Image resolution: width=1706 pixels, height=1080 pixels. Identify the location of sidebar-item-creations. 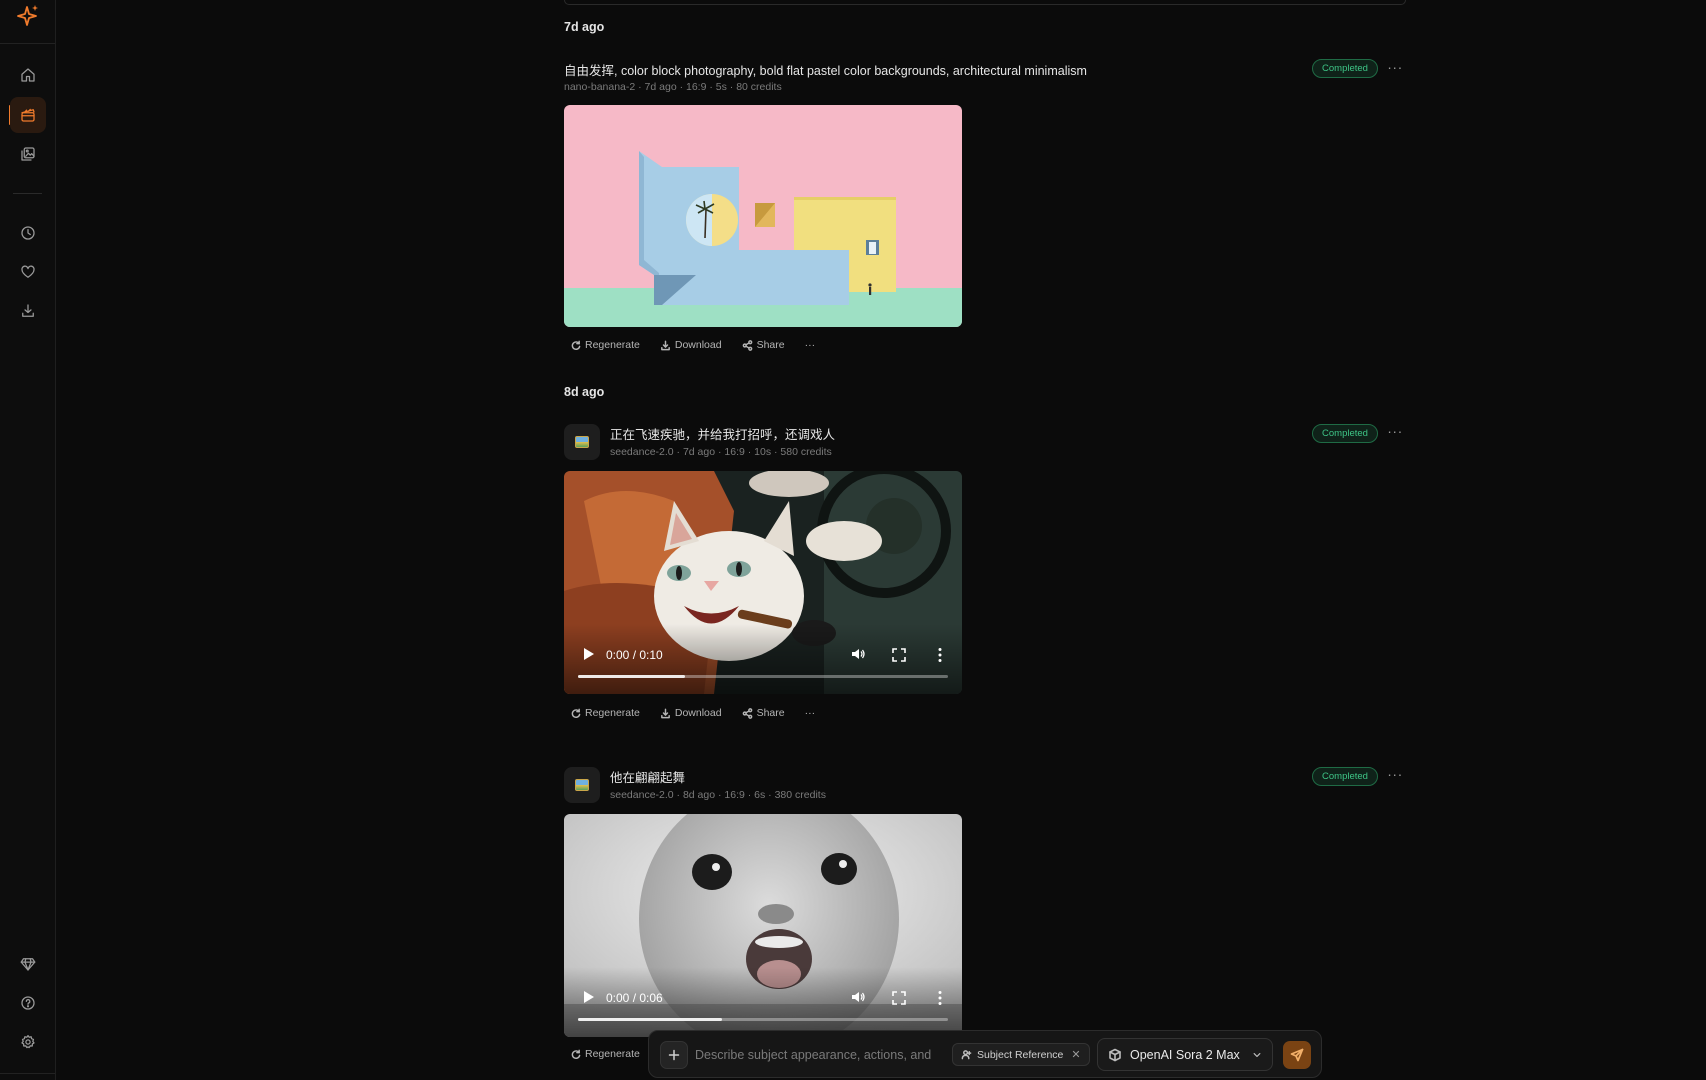
(28, 115).